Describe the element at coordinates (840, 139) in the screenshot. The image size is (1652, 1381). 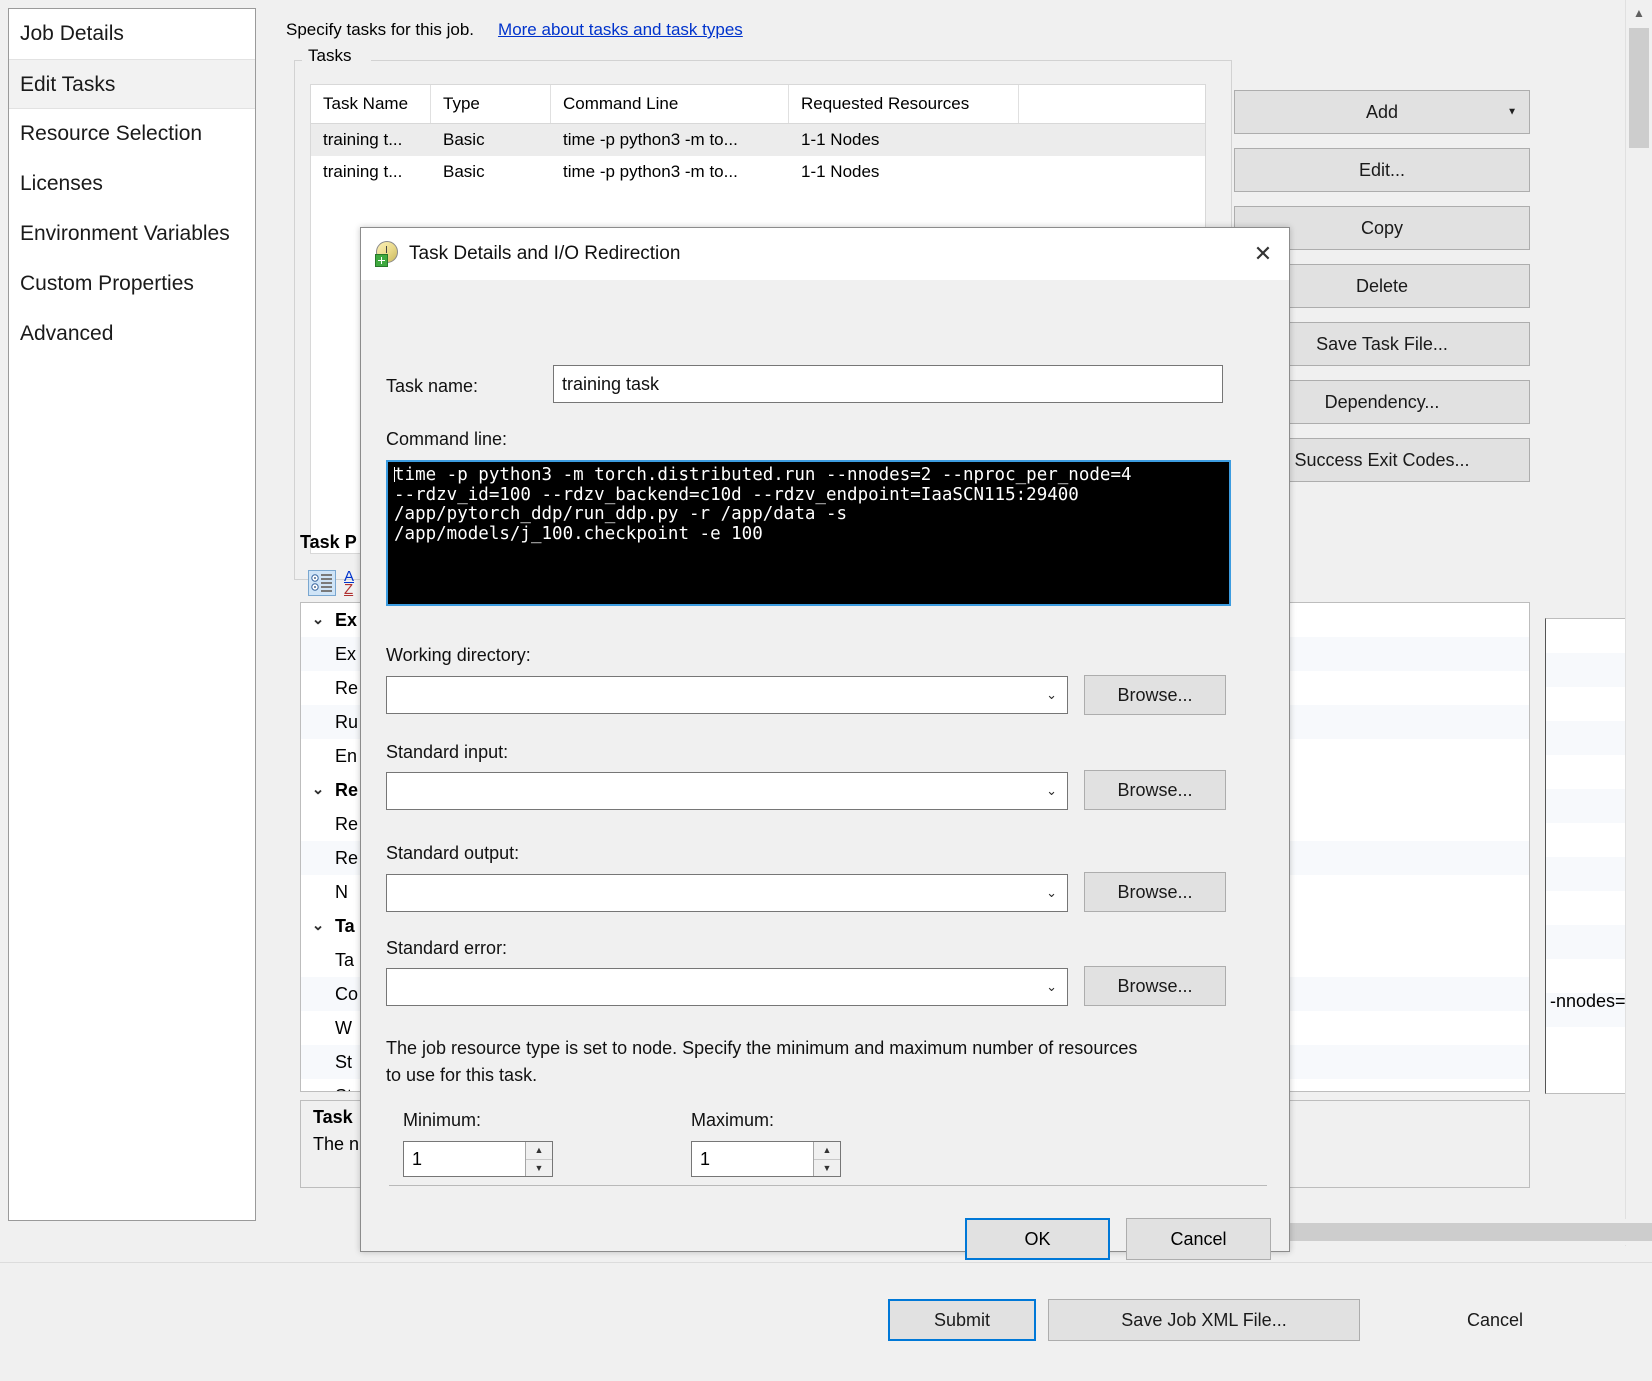
I see `cell-requested-resources: 1-1 Nodes` at that location.